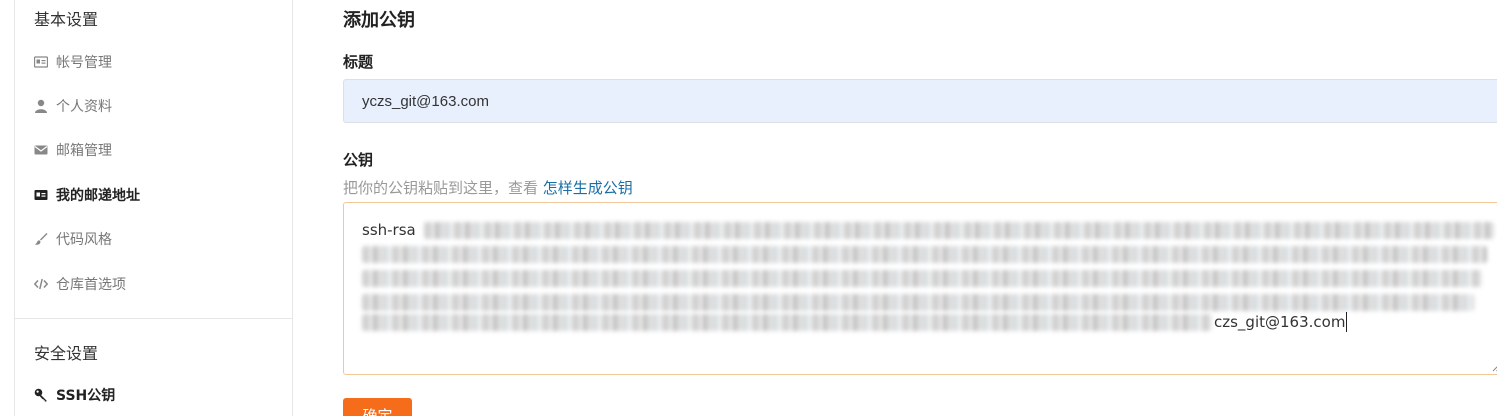 The height and width of the screenshot is (416, 1497). I want to click on key-prefix: ssh-rsa, so click(389, 230).